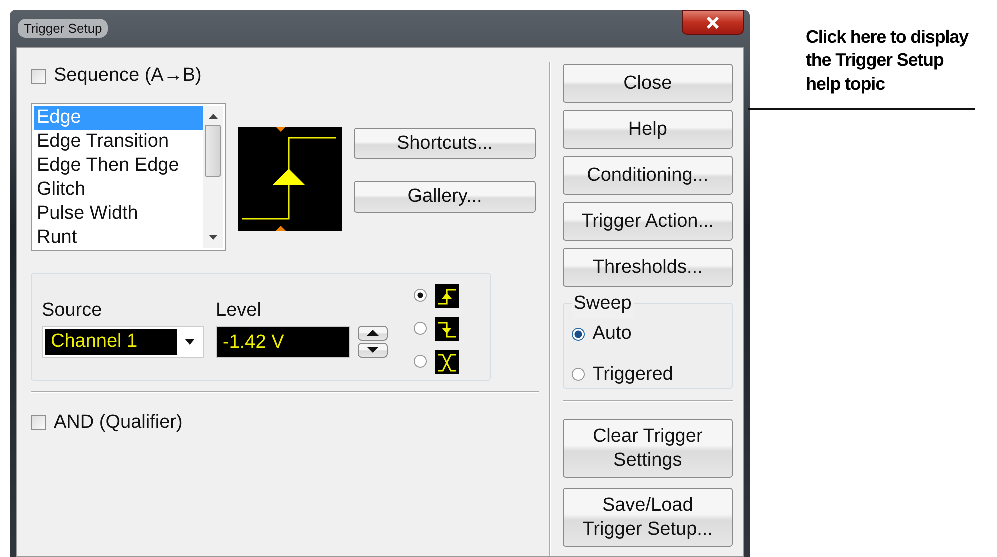 The image size is (997, 557). I want to click on trigger-type-list: Edge Edge Transition Edge Then Edge Glitch Pulse Width Runt, so click(128, 176).